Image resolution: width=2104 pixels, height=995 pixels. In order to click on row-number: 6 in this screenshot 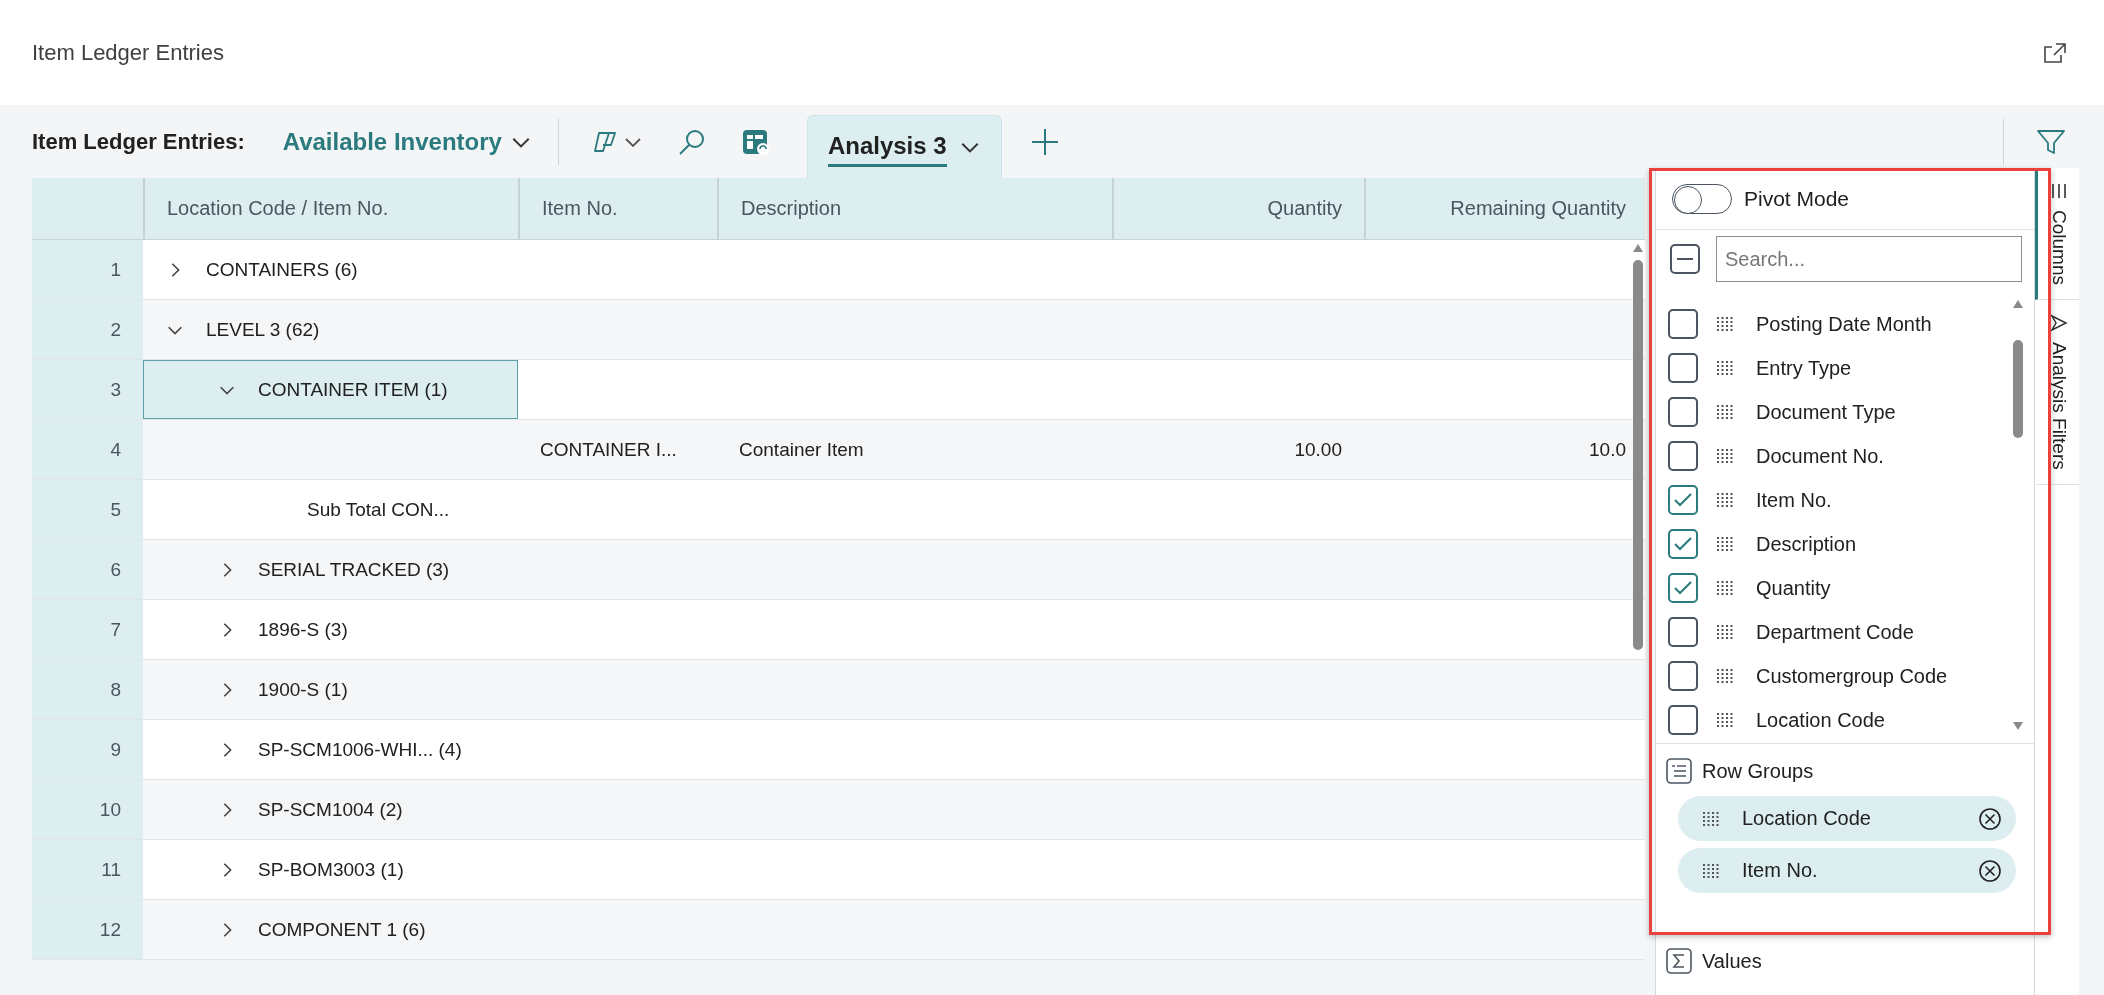, I will do `click(87, 569)`.